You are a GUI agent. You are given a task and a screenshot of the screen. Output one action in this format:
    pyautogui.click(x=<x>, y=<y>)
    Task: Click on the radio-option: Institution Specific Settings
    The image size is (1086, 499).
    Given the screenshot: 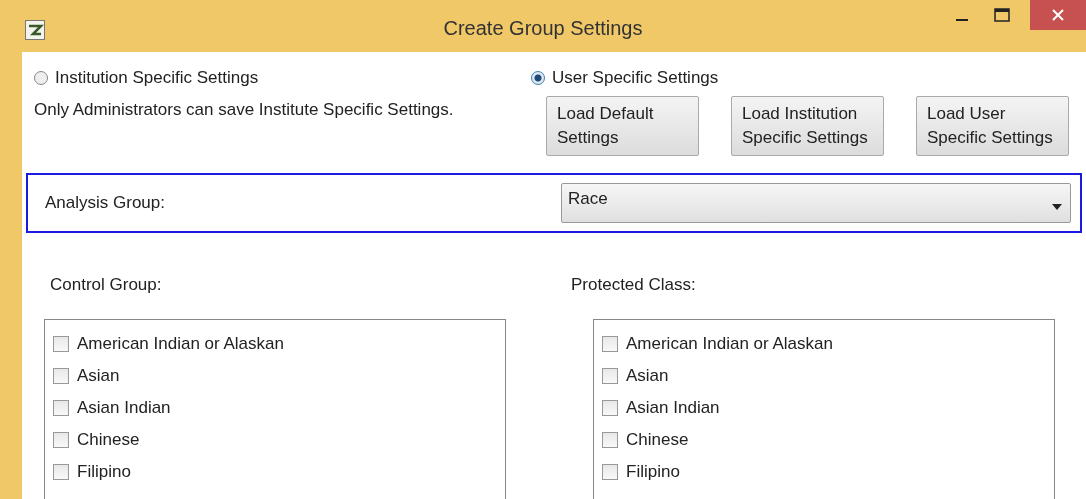 What is the action you would take?
    pyautogui.click(x=282, y=78)
    